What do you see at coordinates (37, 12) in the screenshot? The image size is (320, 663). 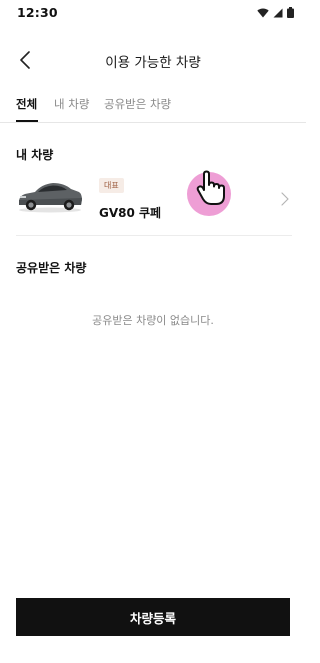 I see `status-time: 12:30` at bounding box center [37, 12].